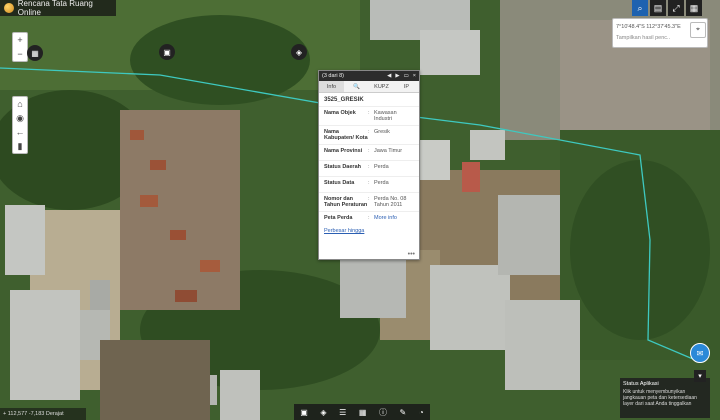 This screenshot has height=420, width=720. I want to click on coordinate-readout: + 112,577 -7,183 Derajat, so click(43, 414).